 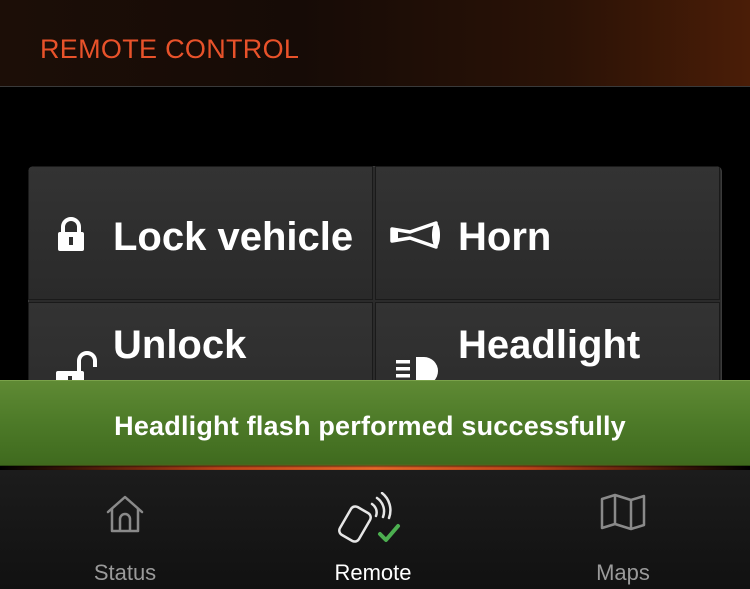 I want to click on tab-status: Status, so click(x=125, y=529).